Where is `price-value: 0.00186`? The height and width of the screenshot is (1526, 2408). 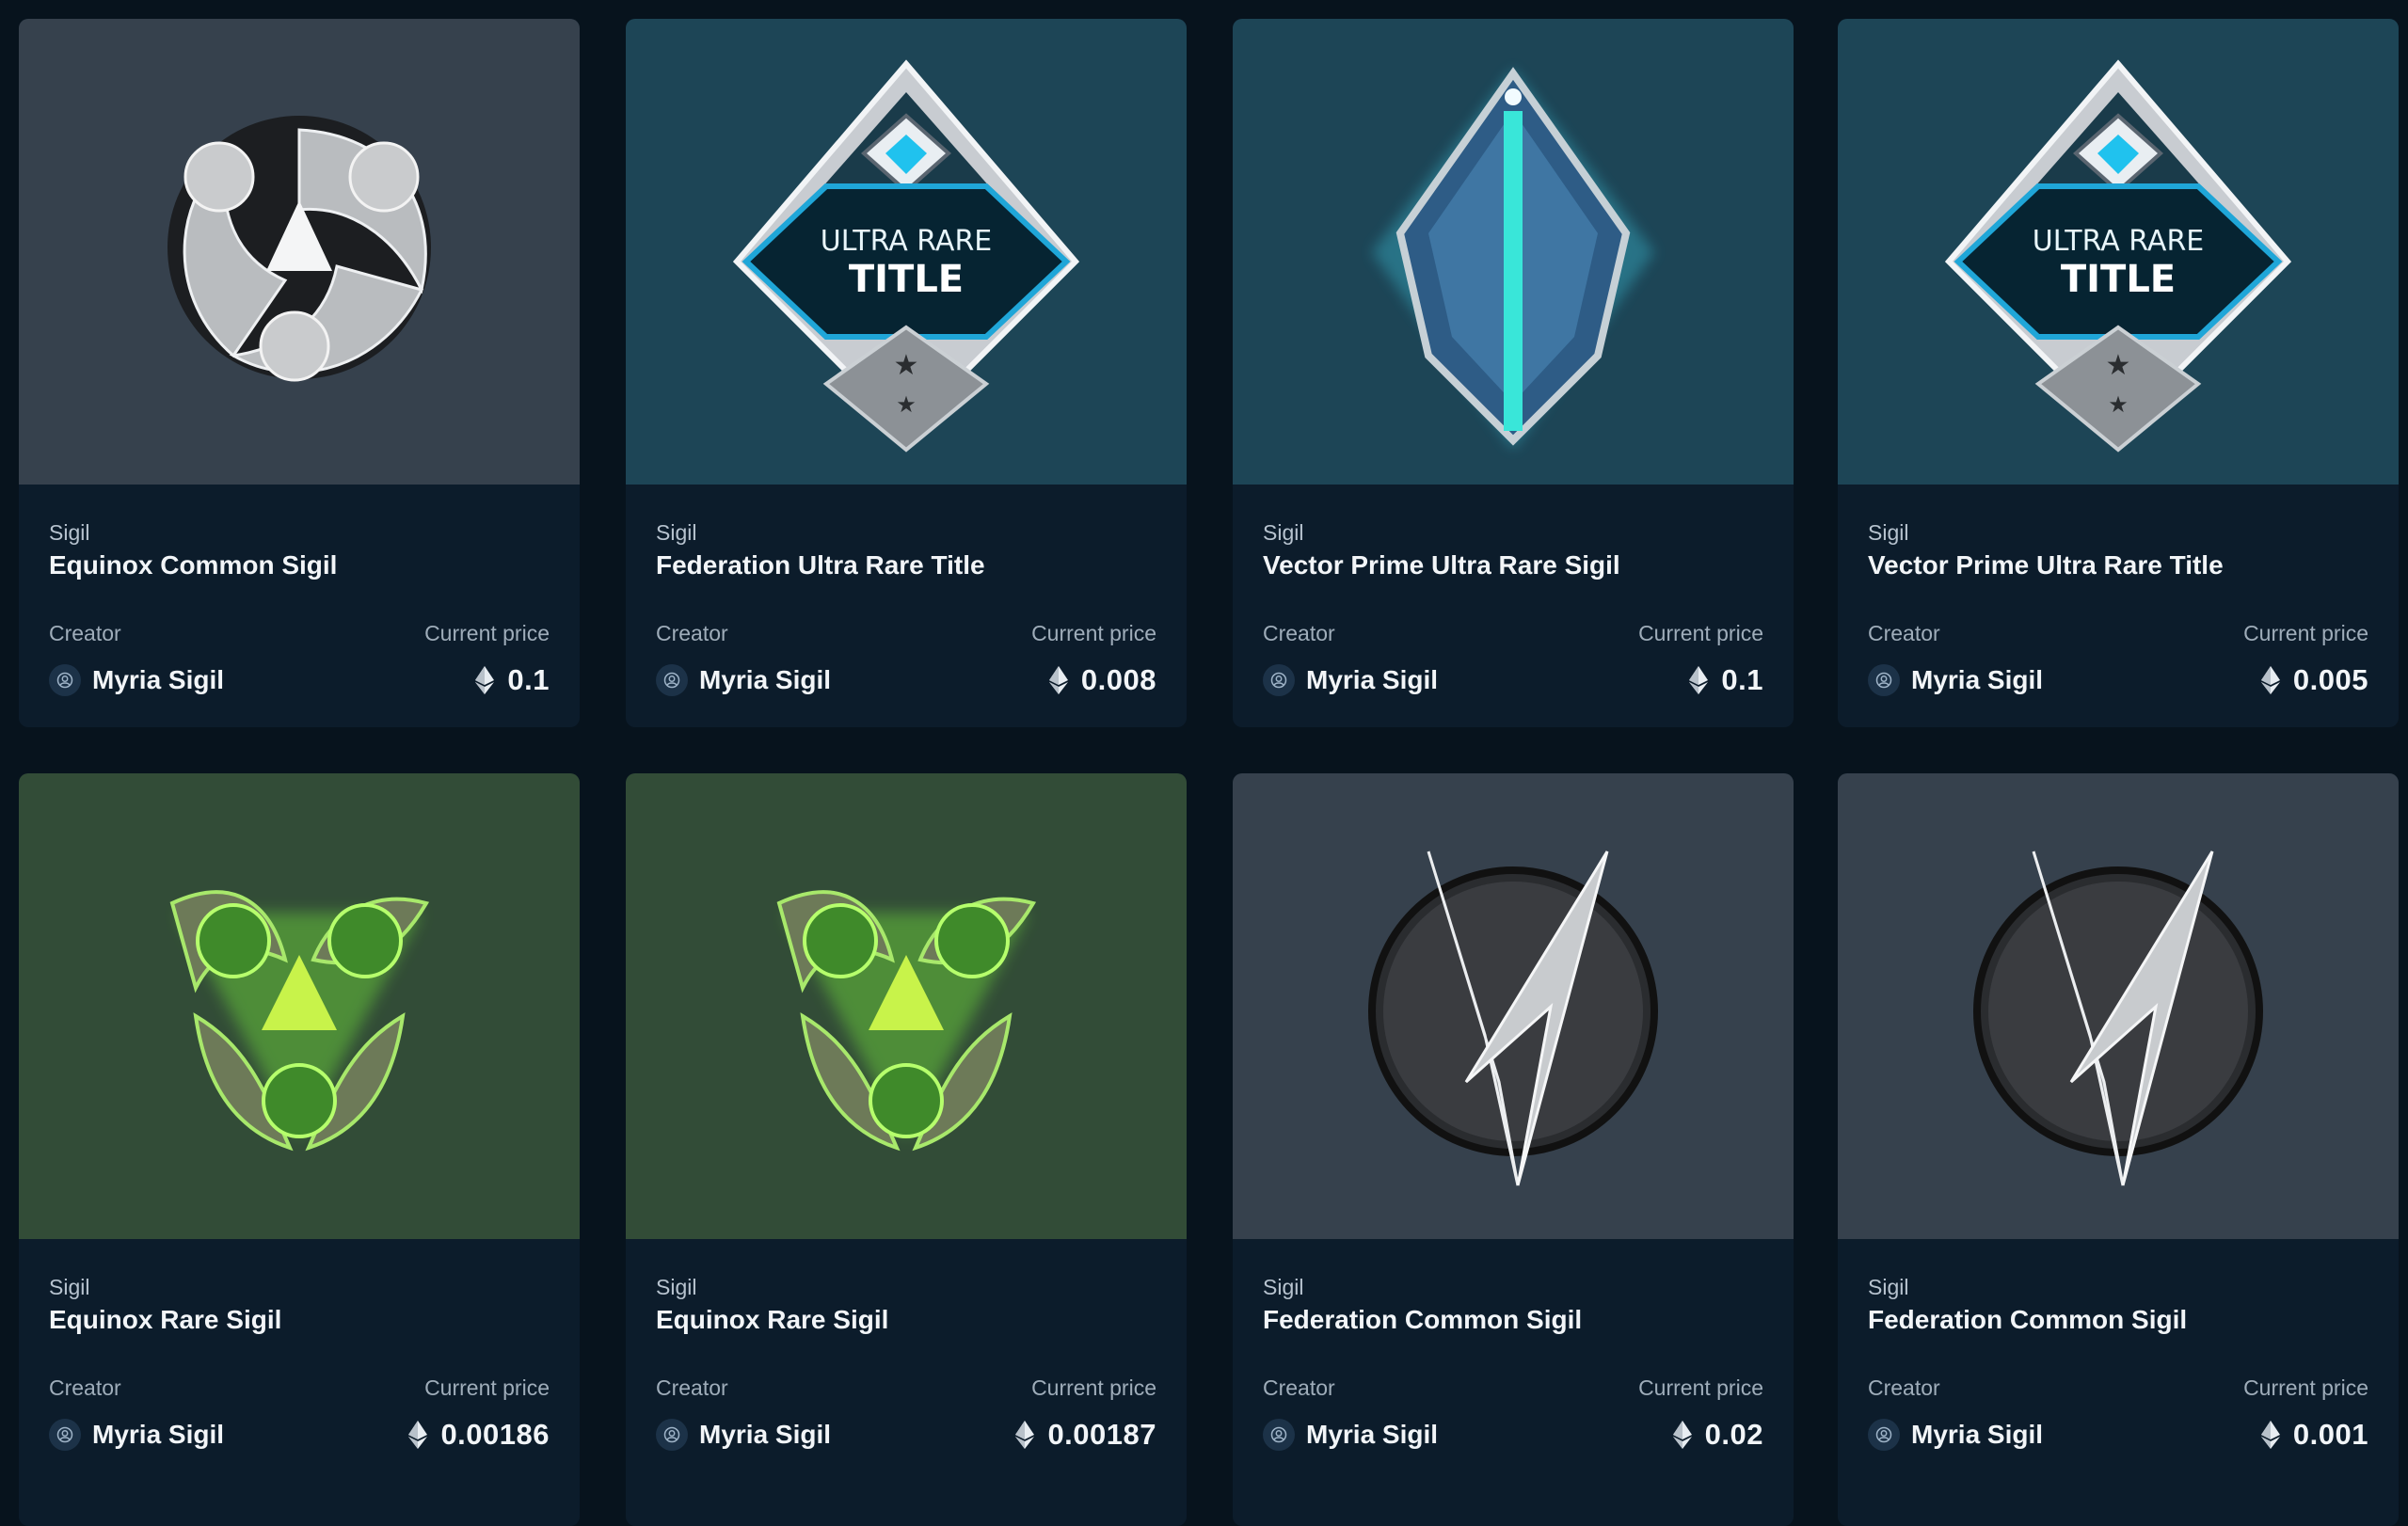
price-value: 0.00186 is located at coordinates (495, 1434).